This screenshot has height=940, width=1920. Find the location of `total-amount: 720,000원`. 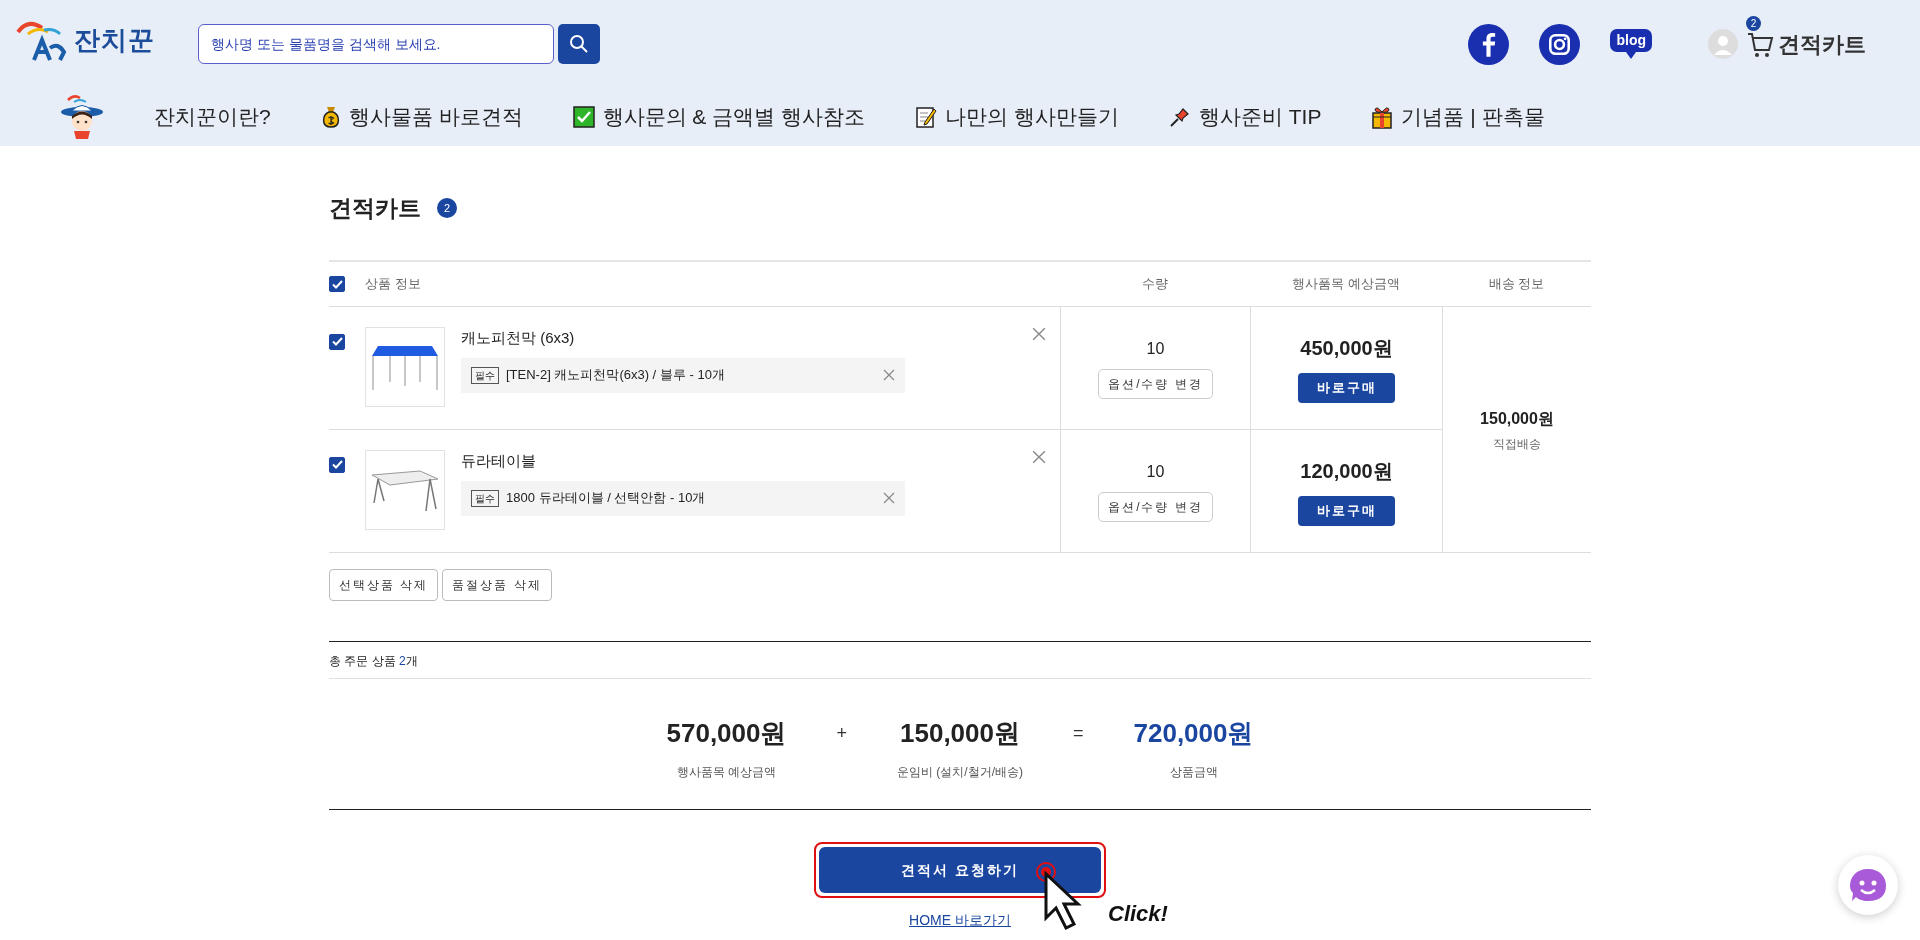

total-amount: 720,000원 is located at coordinates (1193, 733).